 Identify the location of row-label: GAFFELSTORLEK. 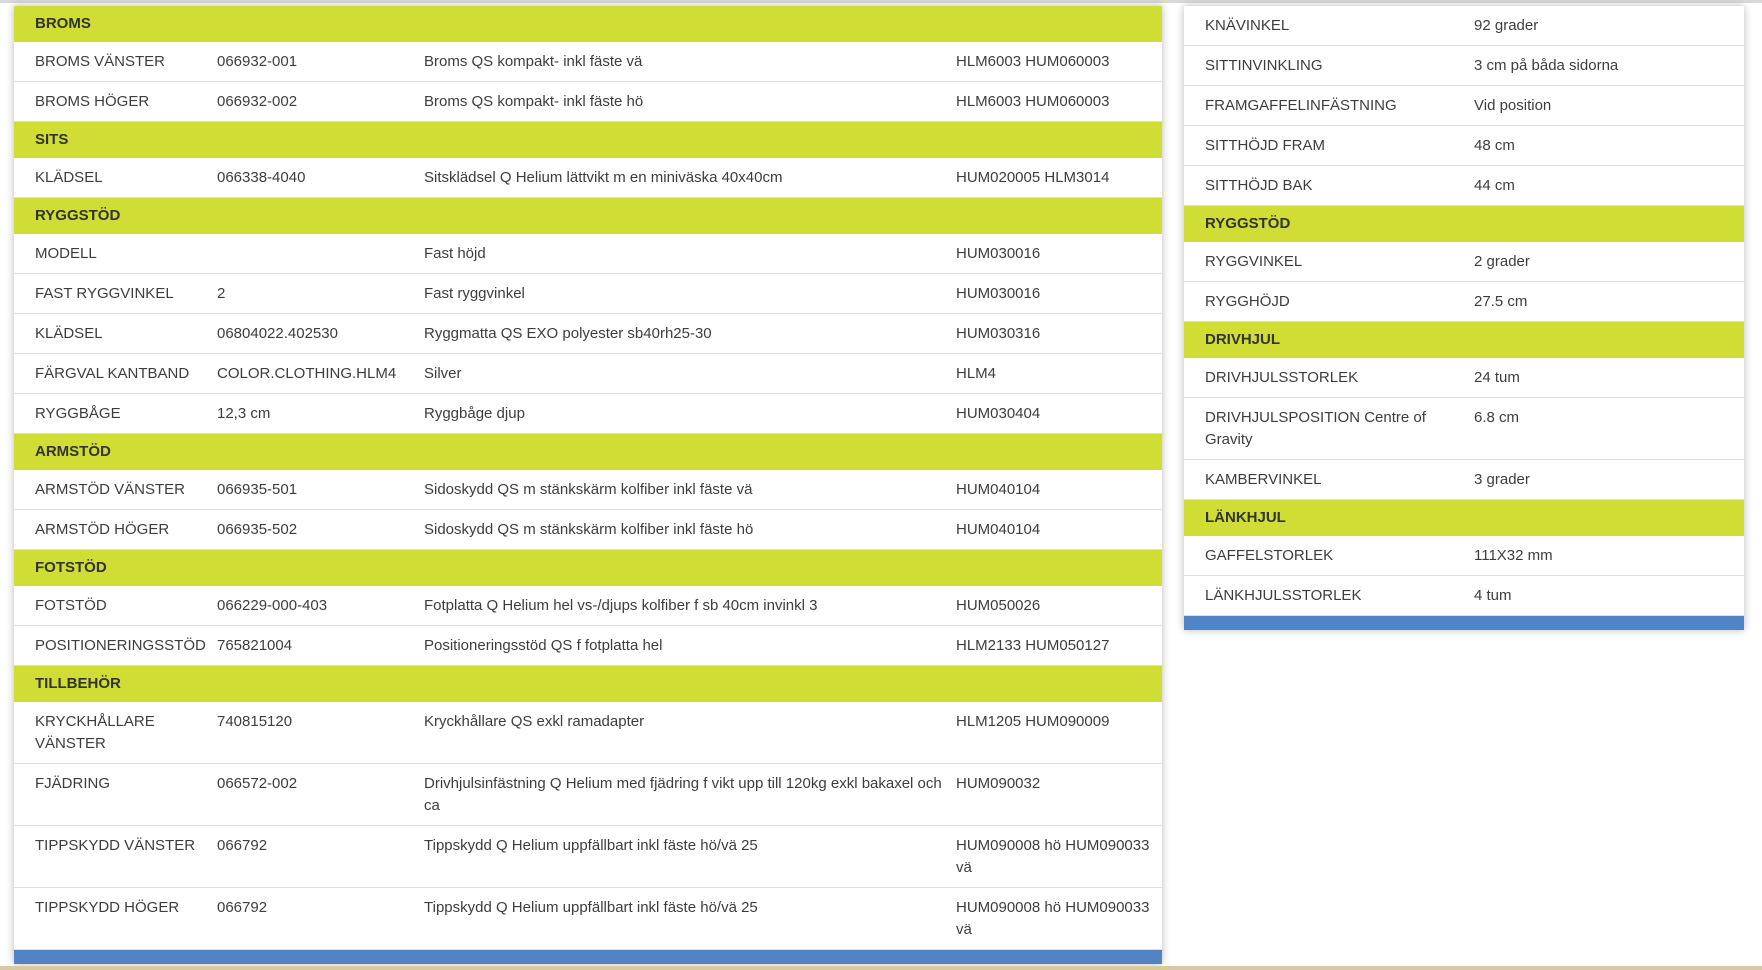
(1269, 555).